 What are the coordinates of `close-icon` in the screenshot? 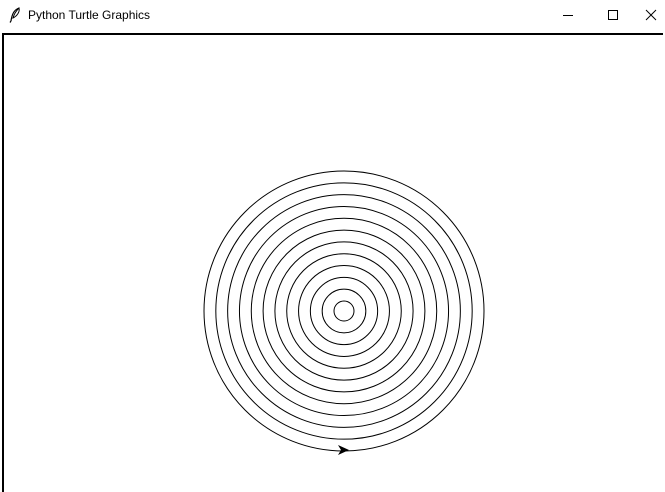 It's located at (650, 15).